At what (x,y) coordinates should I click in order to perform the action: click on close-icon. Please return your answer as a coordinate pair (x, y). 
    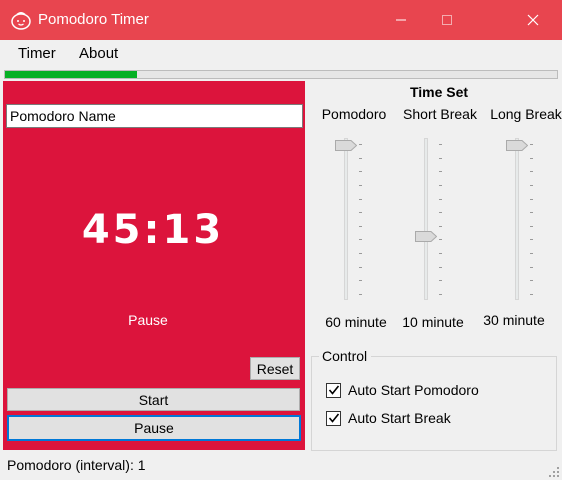
    Looking at the image, I should click on (533, 20).